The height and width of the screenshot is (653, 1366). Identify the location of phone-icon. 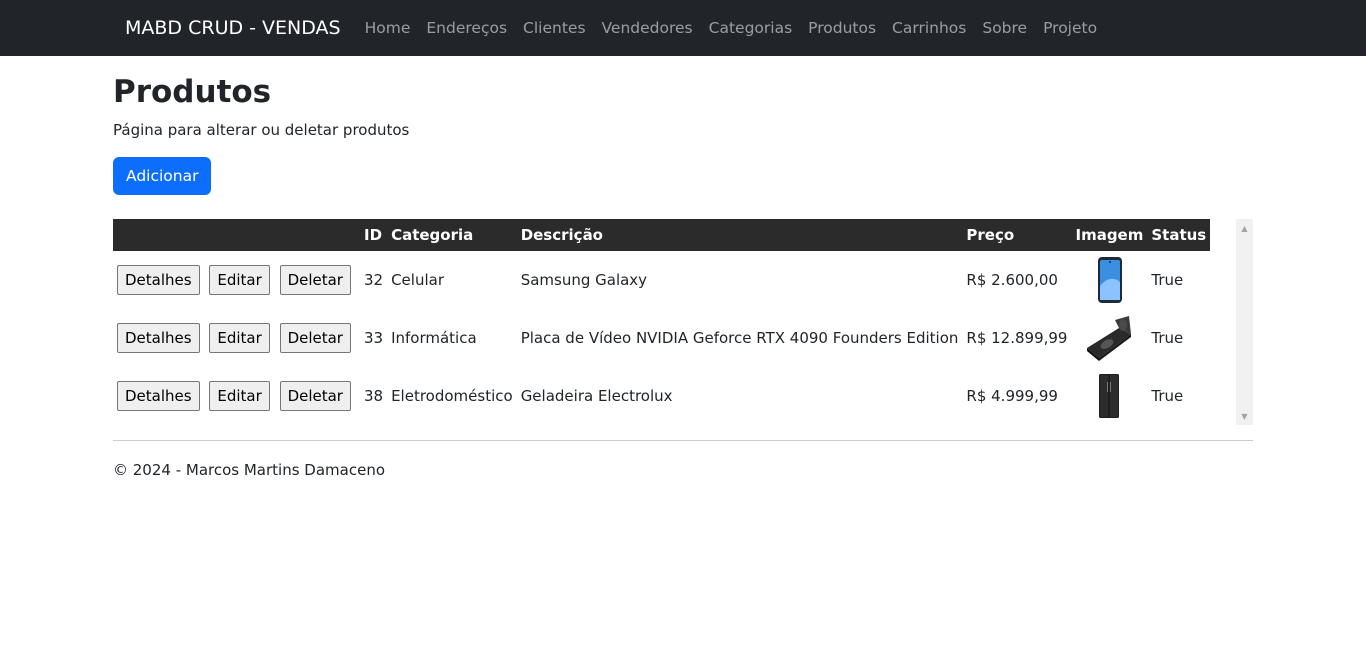
(1110, 280).